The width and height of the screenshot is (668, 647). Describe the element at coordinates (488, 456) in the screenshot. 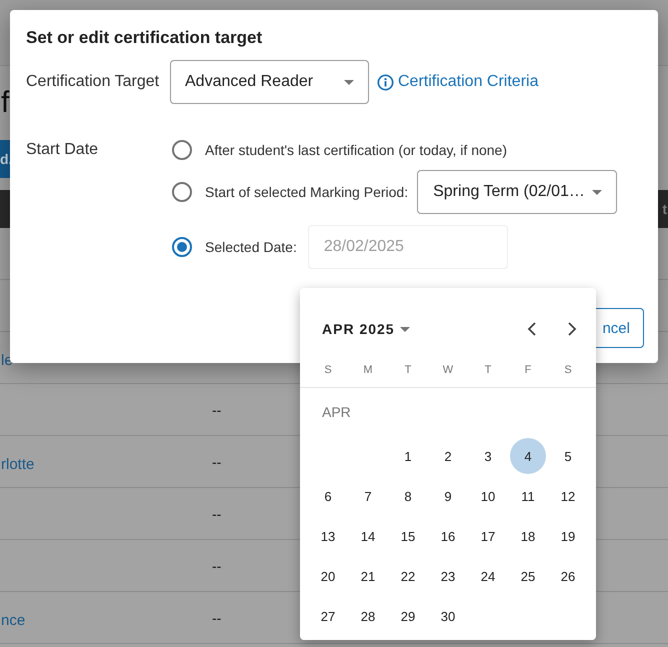

I see `day-button: 3` at that location.